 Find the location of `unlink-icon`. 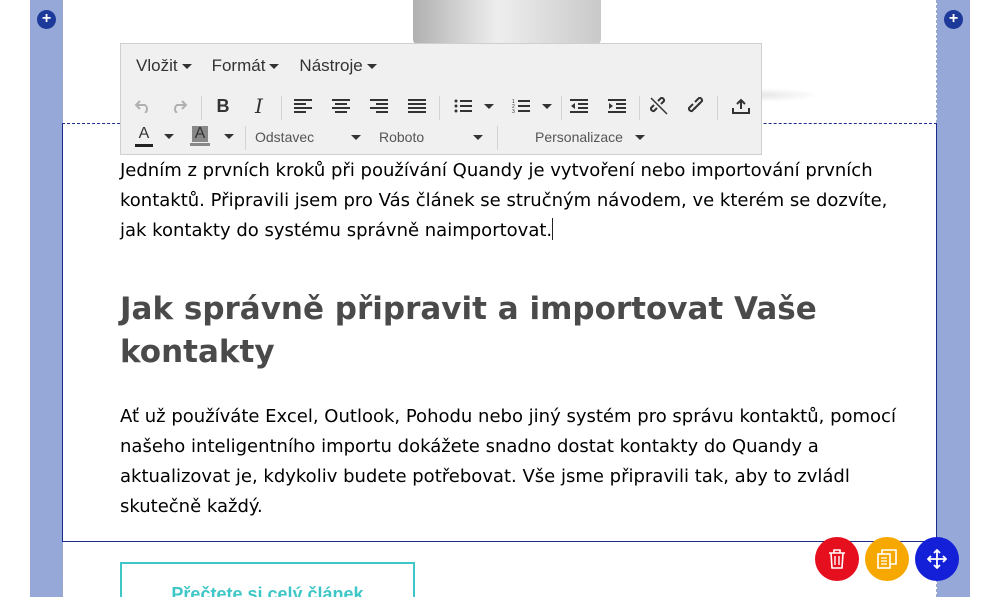

unlink-icon is located at coordinates (659, 106).